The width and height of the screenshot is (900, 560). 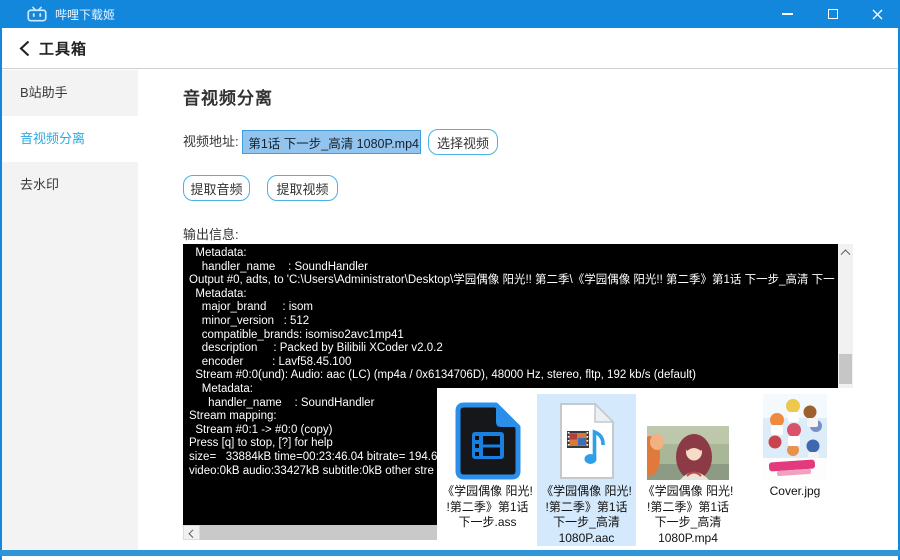 I want to click on section-title: 音视频分离, so click(x=228, y=98).